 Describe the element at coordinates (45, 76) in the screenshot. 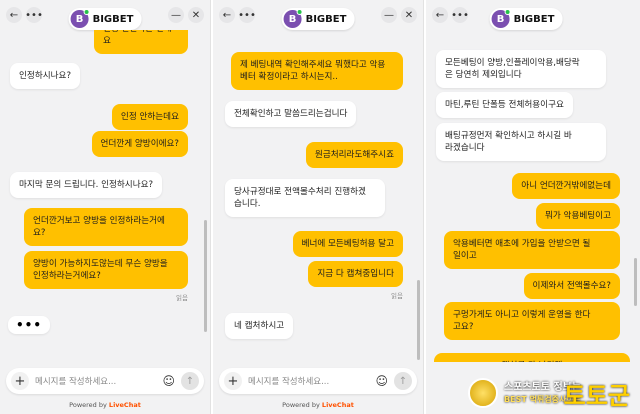

I see `message-agent: 인정하시나요?` at that location.